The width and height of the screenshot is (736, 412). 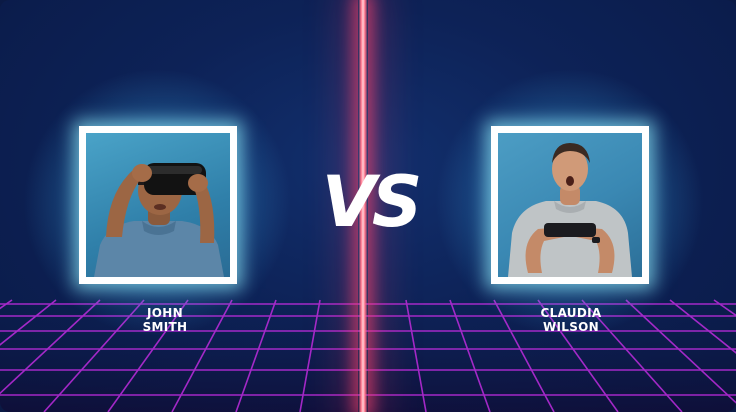 I want to click on player-two-photo, so click(x=570, y=205).